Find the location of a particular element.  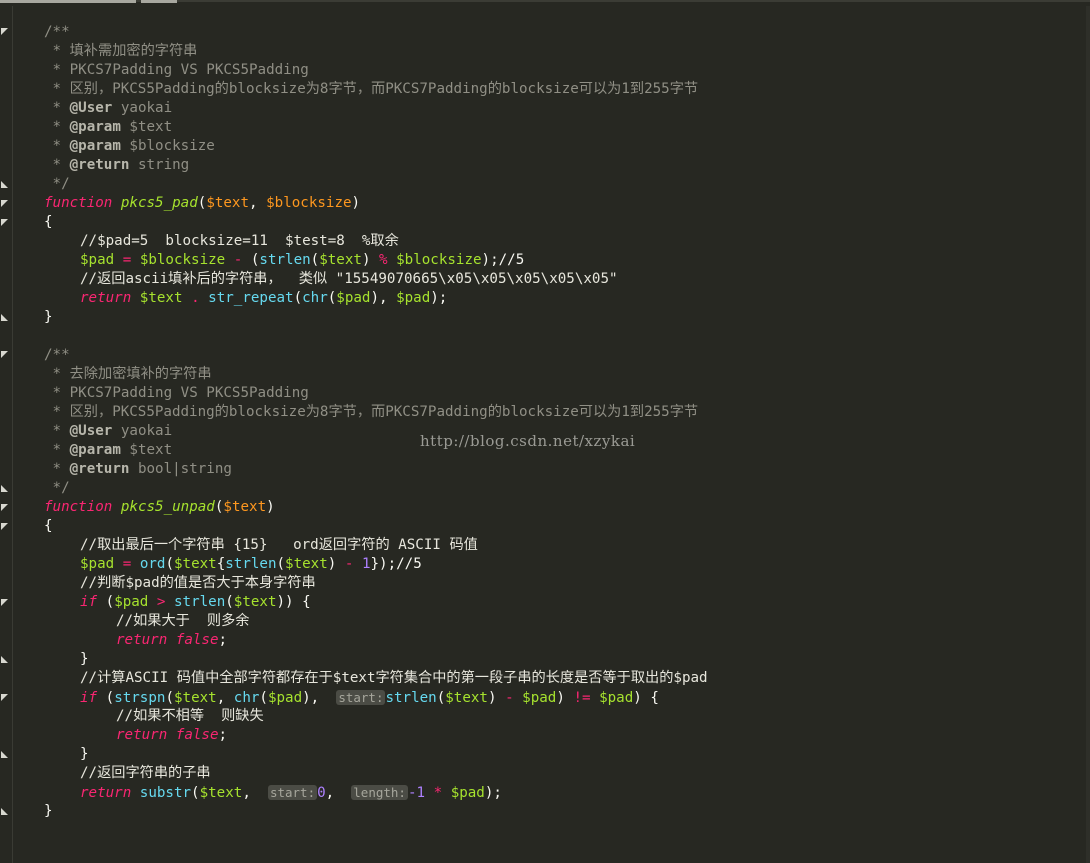

minimap-edge is located at coordinates (1088, 434).